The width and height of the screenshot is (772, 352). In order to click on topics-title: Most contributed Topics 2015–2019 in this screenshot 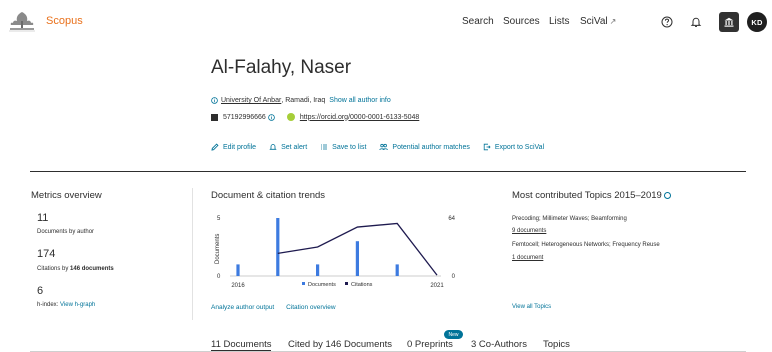, I will do `click(591, 195)`.